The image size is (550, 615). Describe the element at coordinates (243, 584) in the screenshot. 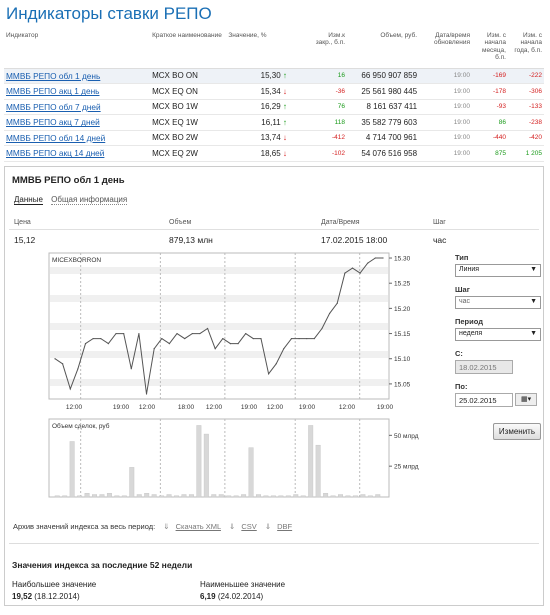

I see `low-label: Наименьшее значение` at that location.